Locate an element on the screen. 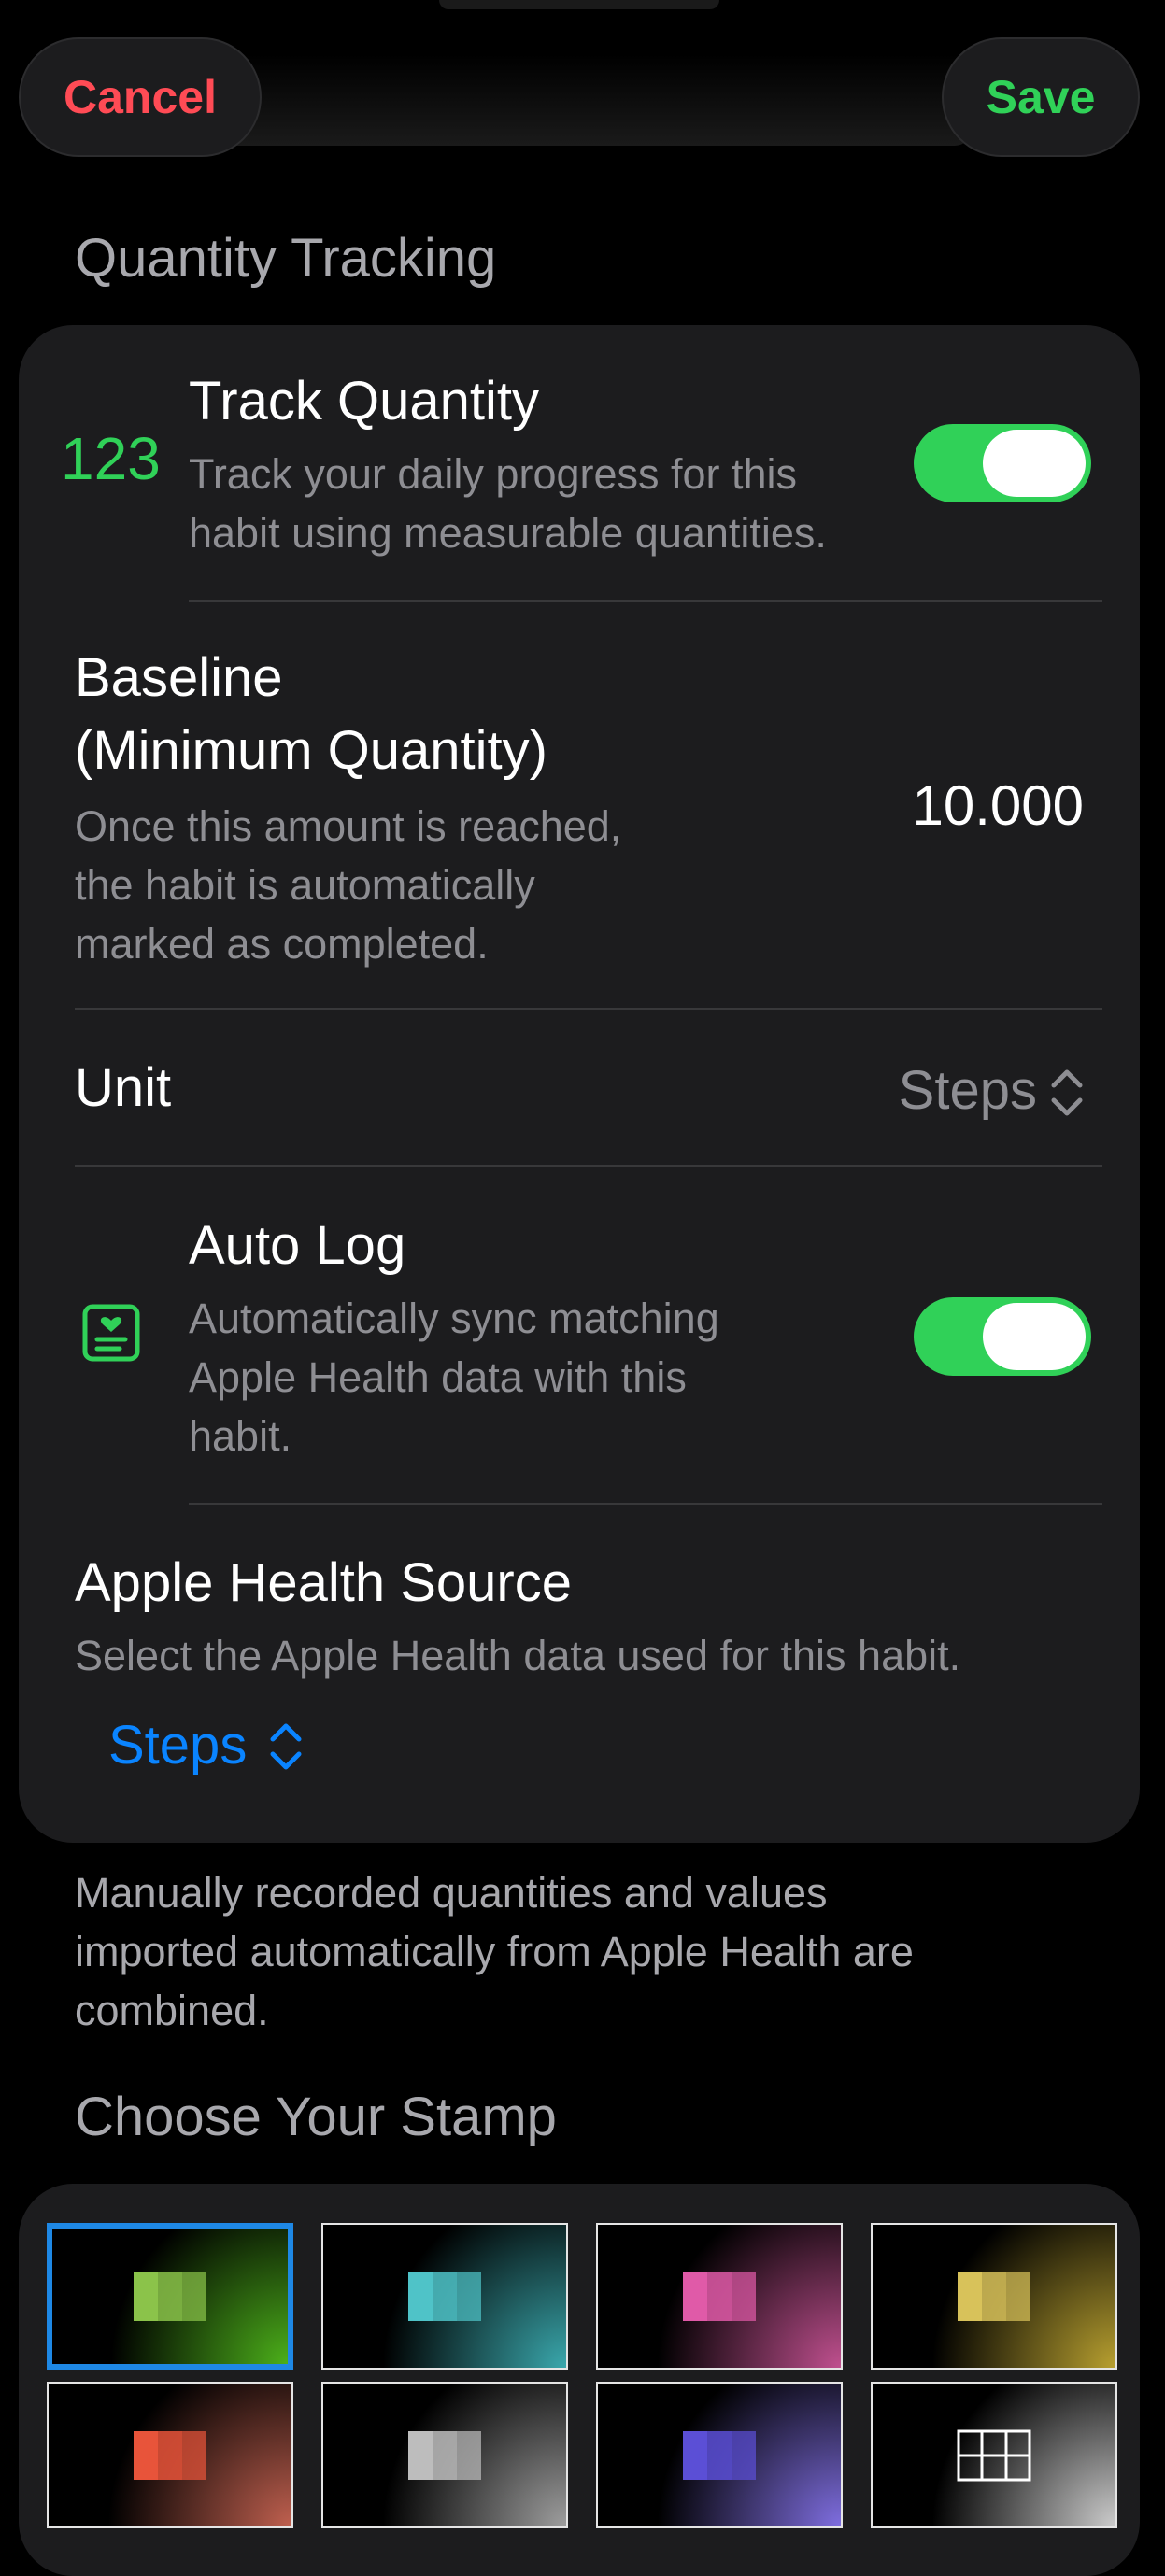 This screenshot has width=1165, height=2576. unit-label: Unit is located at coordinates (124, 1087).